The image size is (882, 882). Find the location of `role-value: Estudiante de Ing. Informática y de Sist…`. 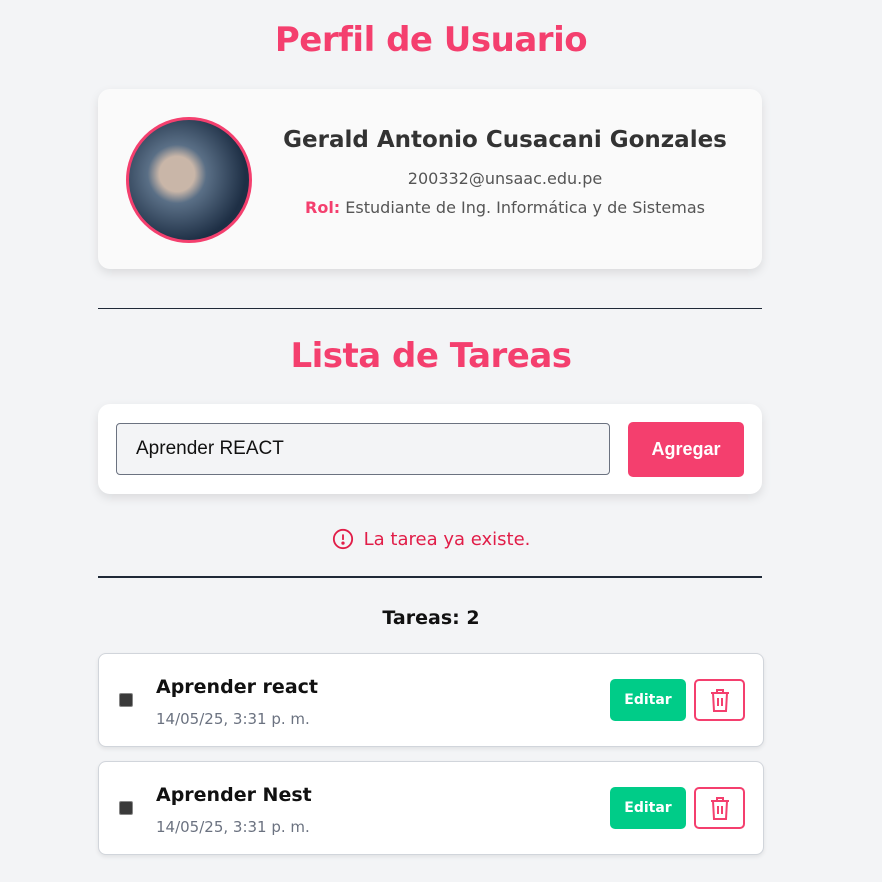

role-value: Estudiante de Ing. Informática y de Sist… is located at coordinates (525, 207).